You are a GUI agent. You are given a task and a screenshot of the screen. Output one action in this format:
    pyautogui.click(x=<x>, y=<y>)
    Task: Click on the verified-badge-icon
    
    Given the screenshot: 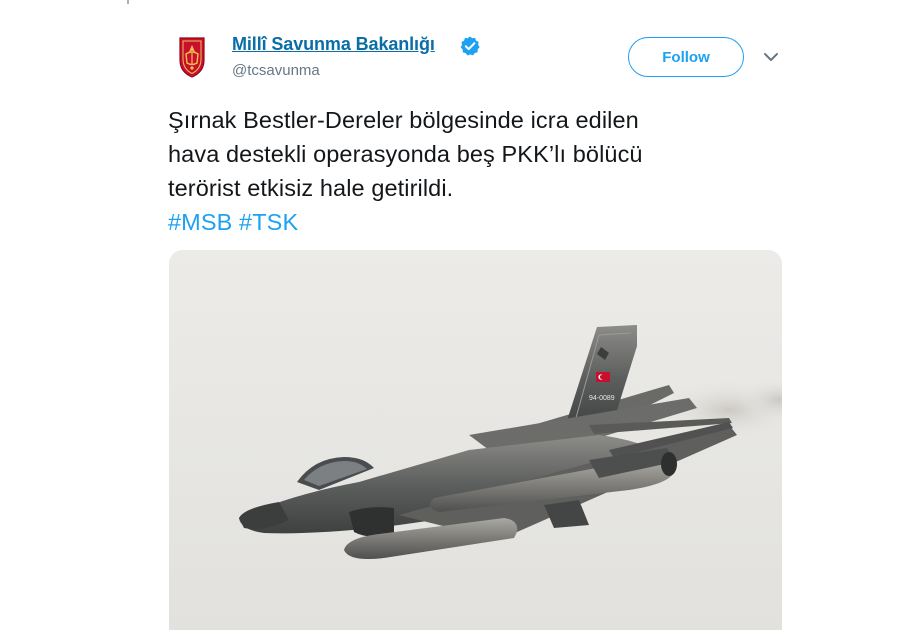 What is the action you would take?
    pyautogui.click(x=470, y=46)
    